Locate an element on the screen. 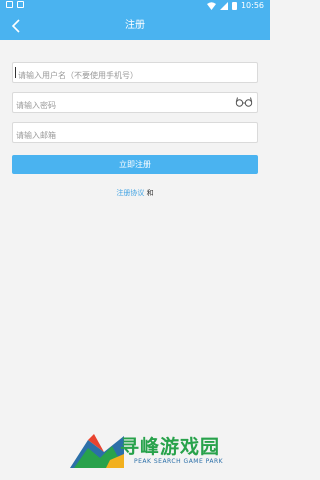 Image resolution: width=320 pixels, height=480 pixels. password-input is located at coordinates (116, 105).